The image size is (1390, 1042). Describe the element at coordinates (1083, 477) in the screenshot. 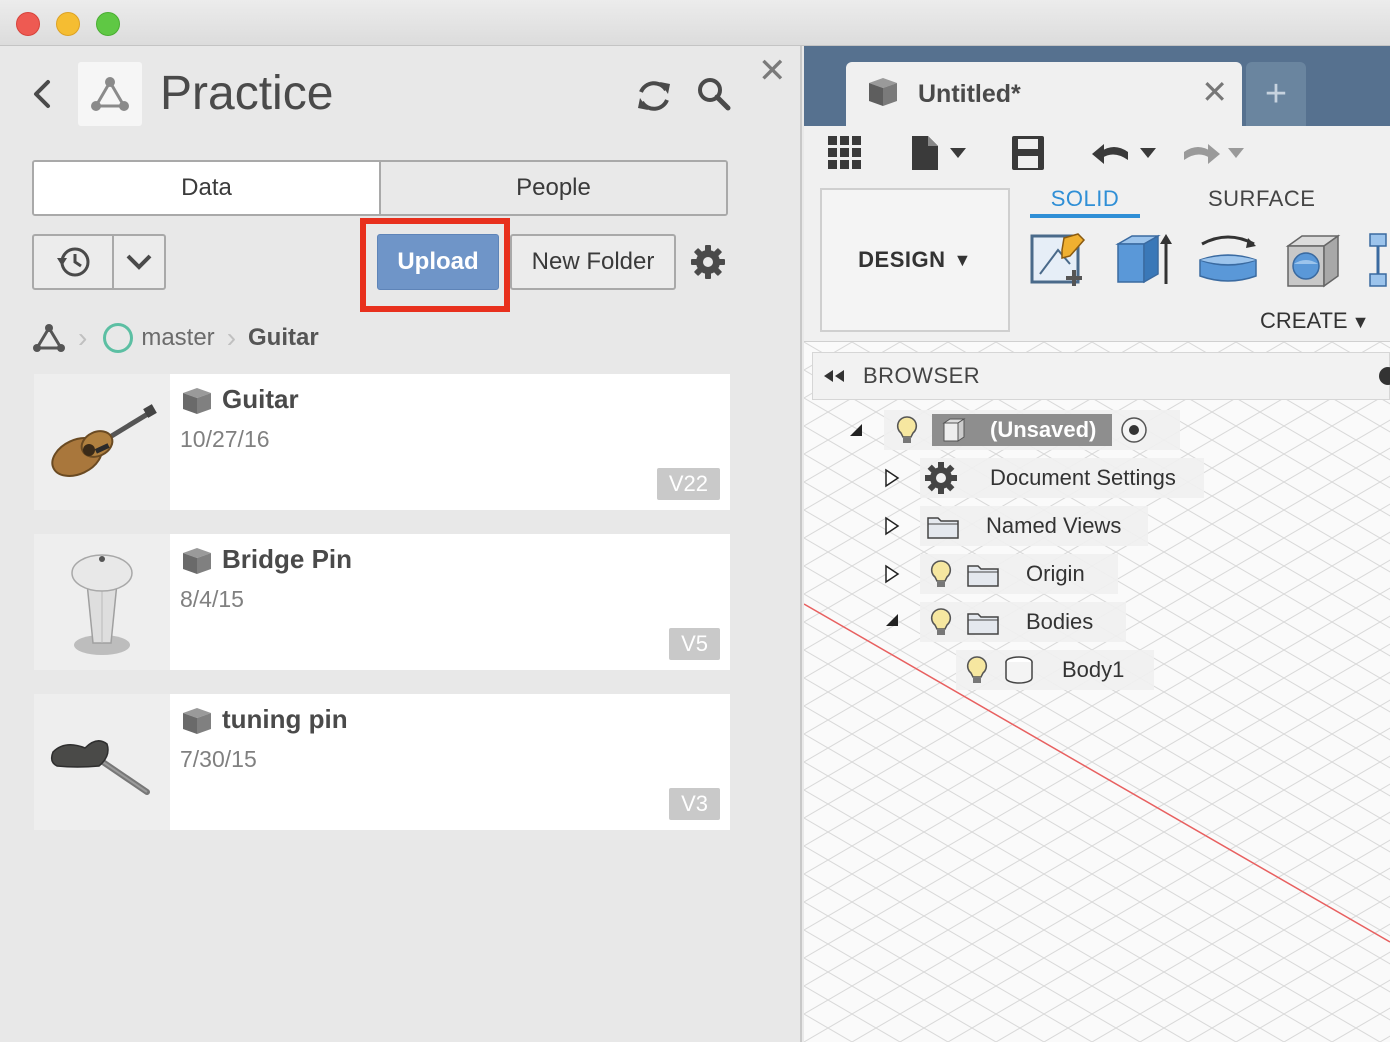

I see `node-label: Document Settings` at that location.